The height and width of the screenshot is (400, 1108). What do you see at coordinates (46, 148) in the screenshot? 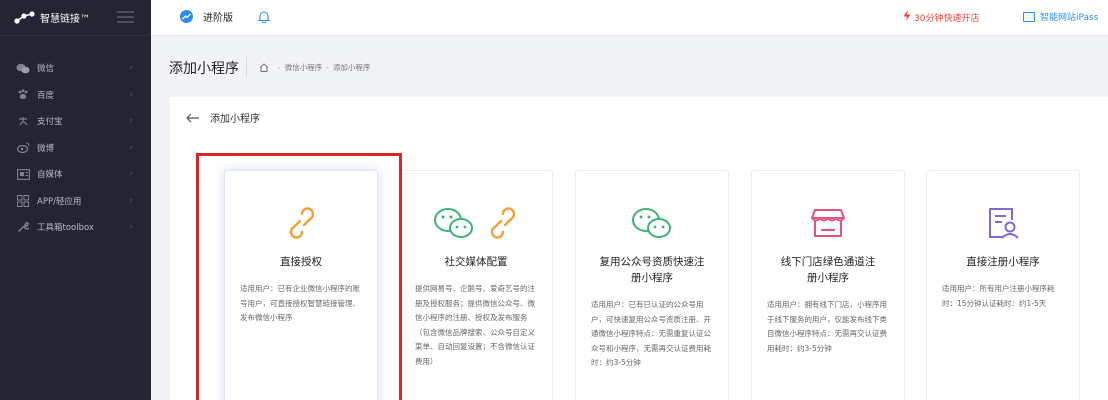
I see `sidebar-item-label: 微博` at bounding box center [46, 148].